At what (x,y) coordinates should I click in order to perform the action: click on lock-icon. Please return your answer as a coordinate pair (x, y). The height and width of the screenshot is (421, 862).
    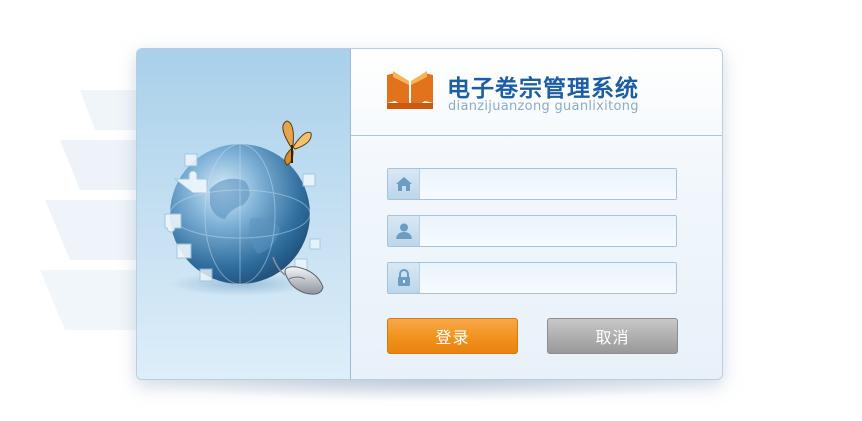
    Looking at the image, I should click on (404, 278).